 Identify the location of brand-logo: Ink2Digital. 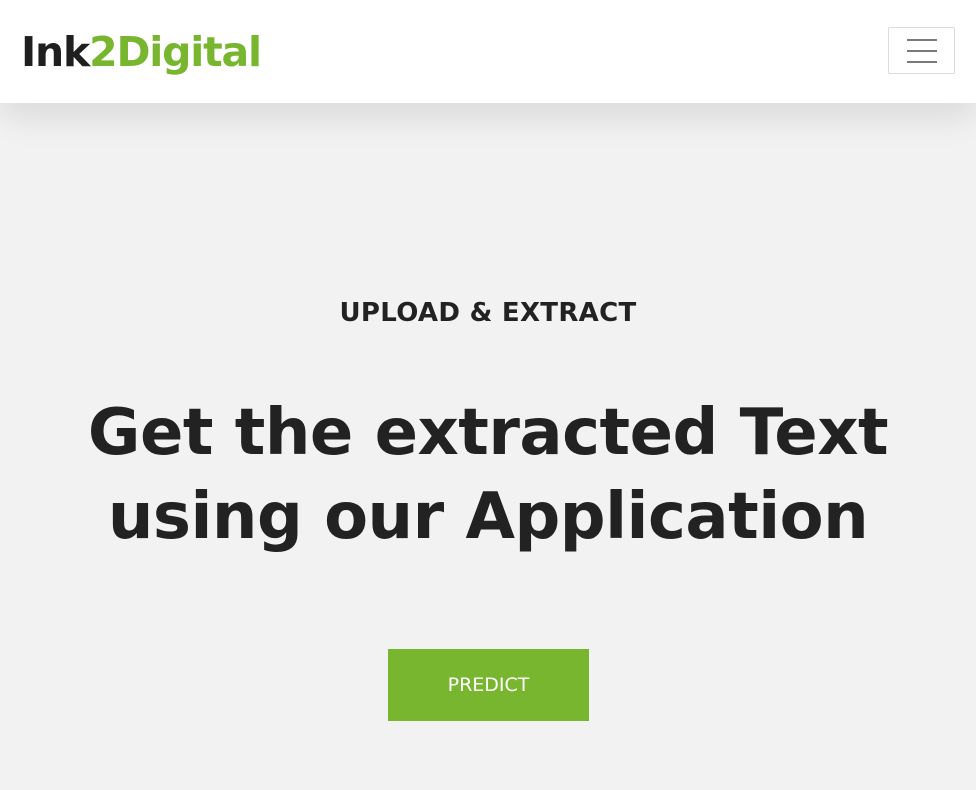
(141, 52).